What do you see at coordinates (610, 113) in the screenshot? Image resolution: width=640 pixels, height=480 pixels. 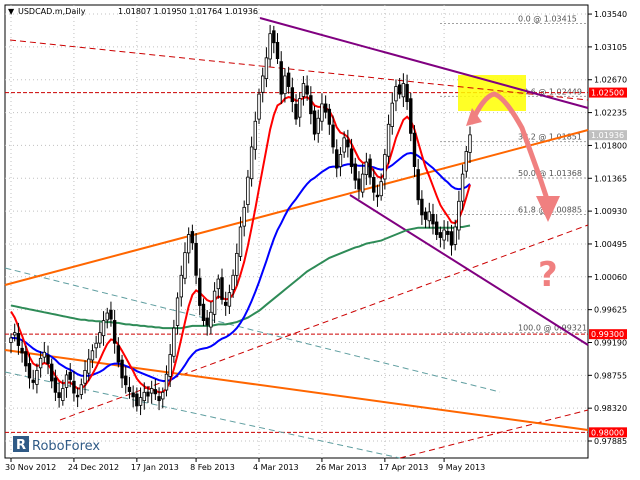 I see `y-tick-label: 1.02235` at bounding box center [610, 113].